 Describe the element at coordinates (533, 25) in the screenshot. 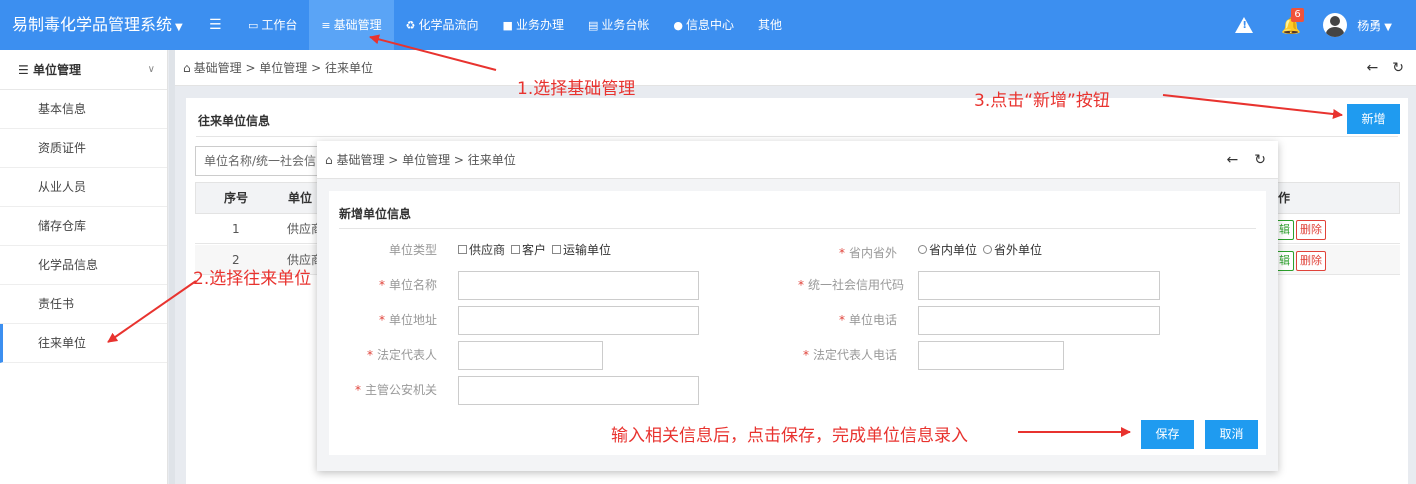

I see `nav-item-business: ■ 业务办理` at that location.